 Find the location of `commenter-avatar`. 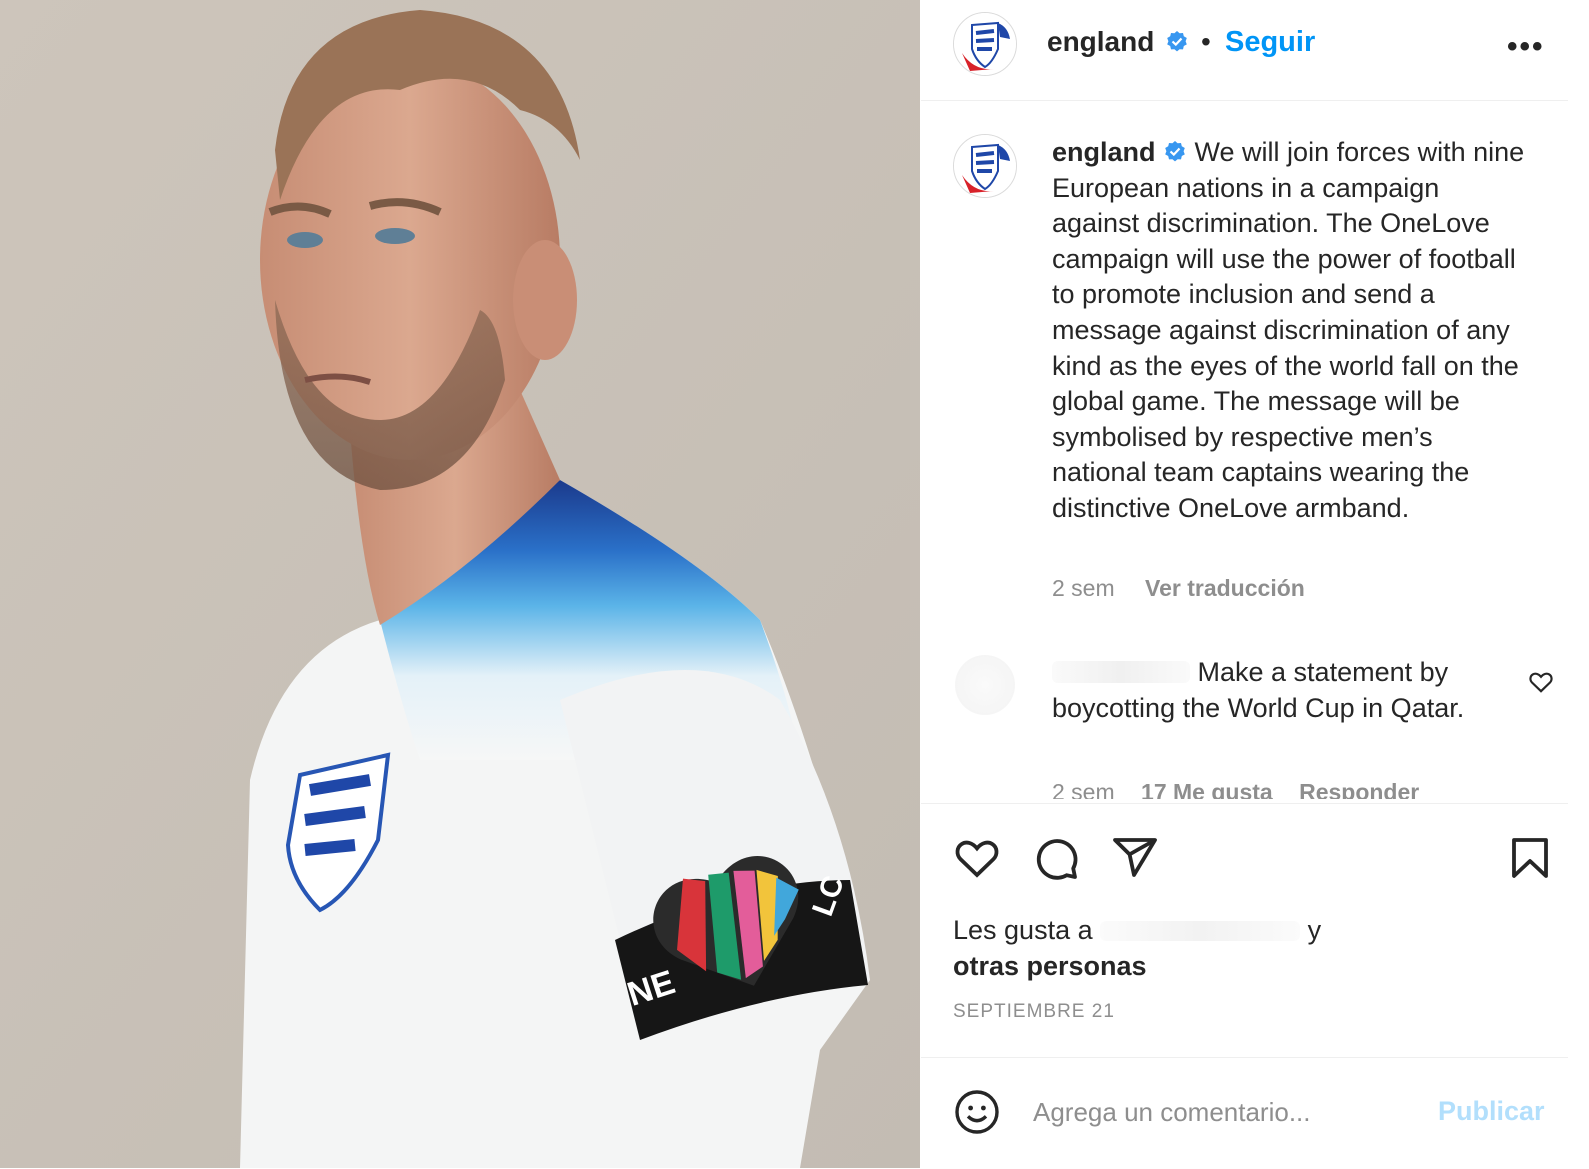

commenter-avatar is located at coordinates (985, 685).